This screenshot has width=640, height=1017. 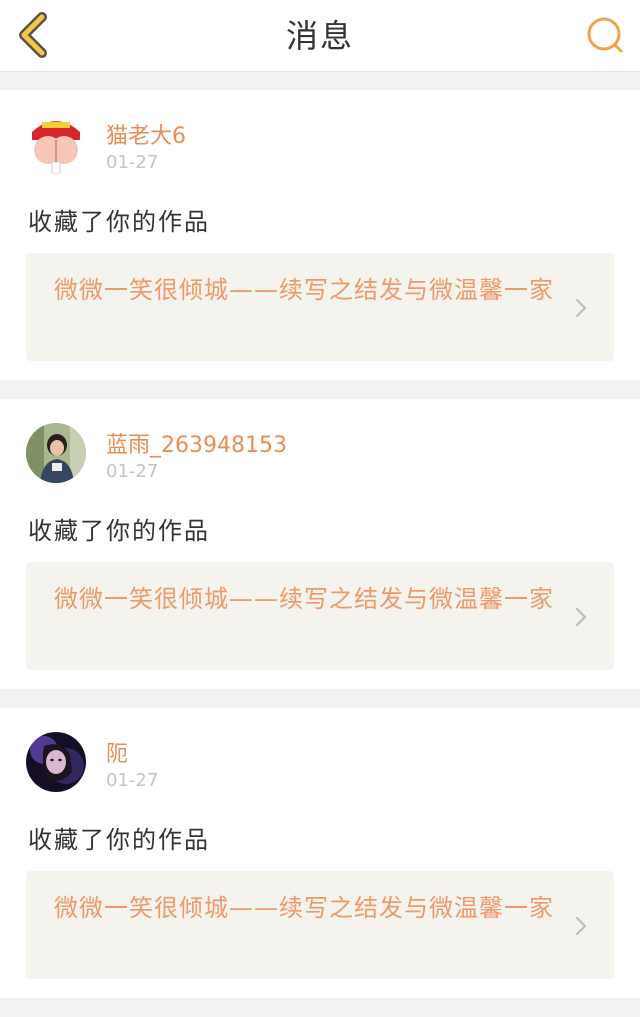 What do you see at coordinates (196, 443) in the screenshot?
I see `username: 蓝雨_263948153` at bounding box center [196, 443].